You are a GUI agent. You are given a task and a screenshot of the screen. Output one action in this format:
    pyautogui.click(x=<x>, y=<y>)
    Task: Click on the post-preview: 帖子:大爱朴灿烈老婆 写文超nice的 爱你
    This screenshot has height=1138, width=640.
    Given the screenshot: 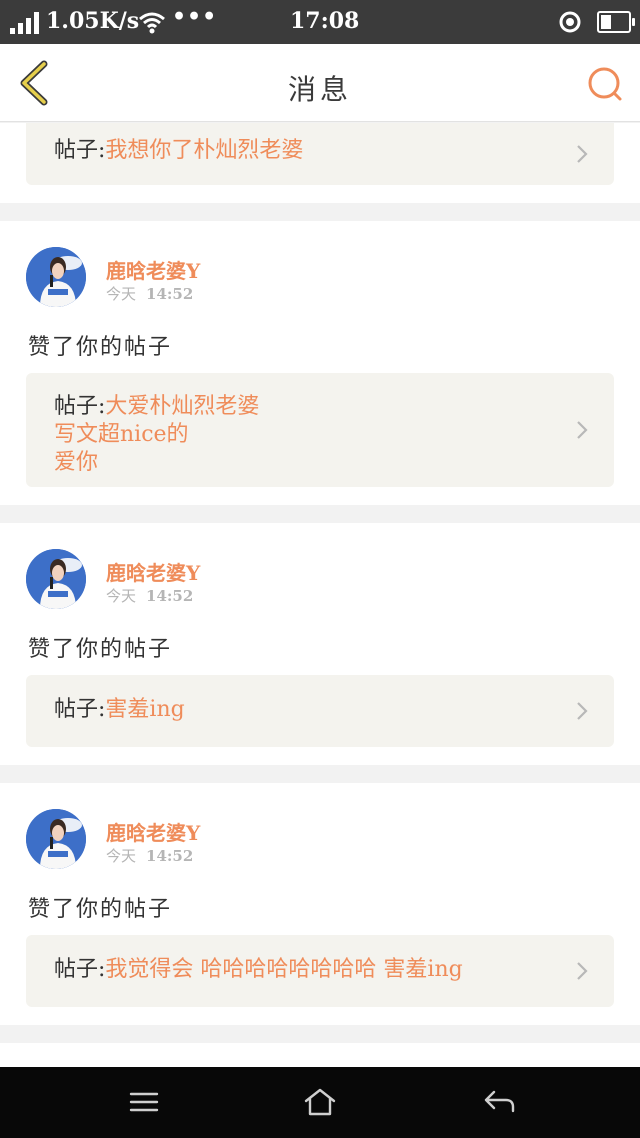 What is the action you would take?
    pyautogui.click(x=320, y=430)
    